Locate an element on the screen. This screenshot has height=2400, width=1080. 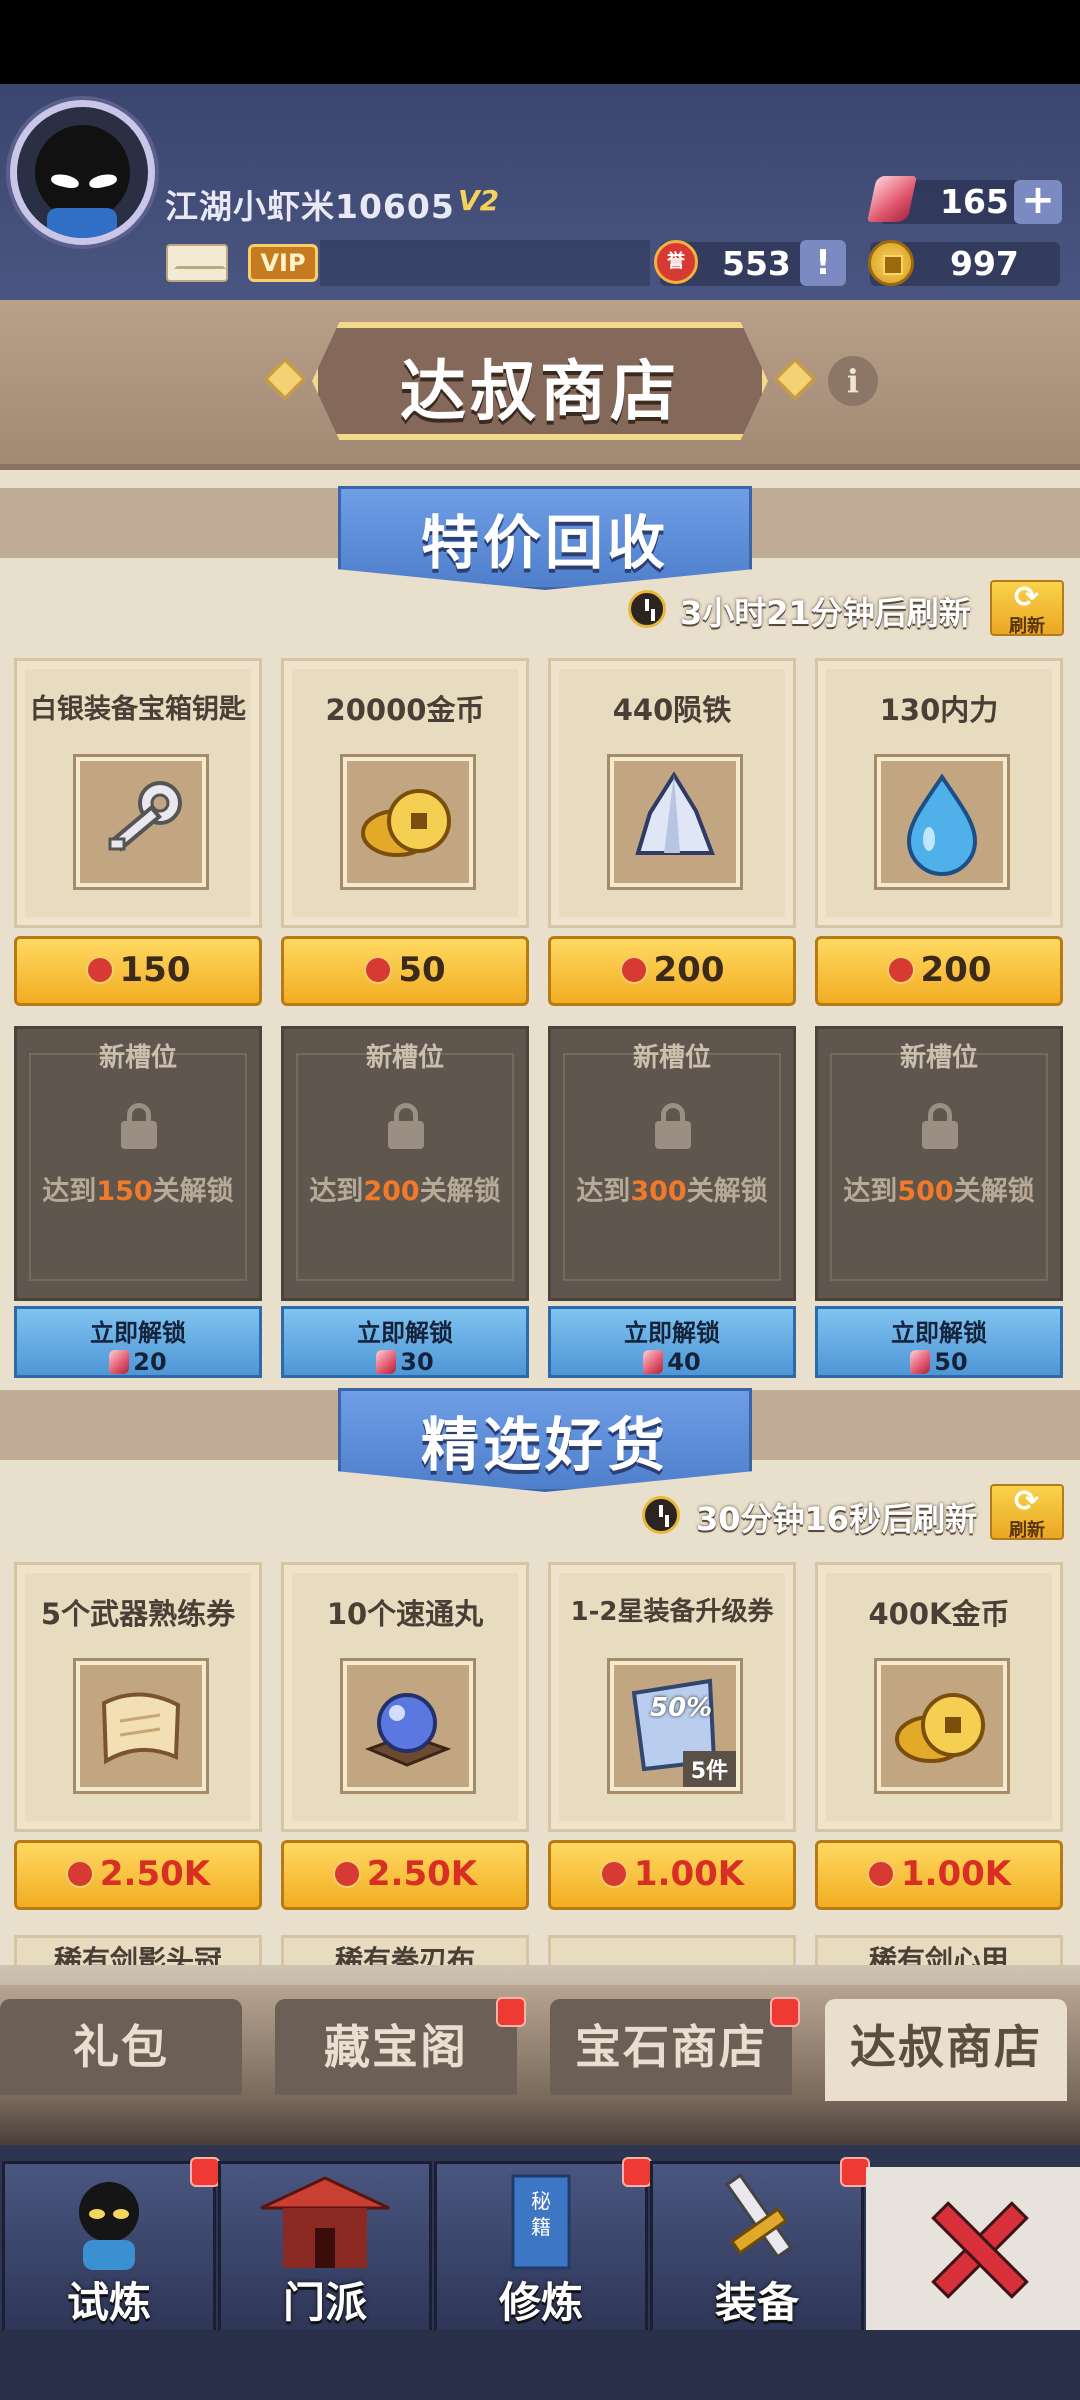
section-title-special: 特价回收 is located at coordinates (544, 543).